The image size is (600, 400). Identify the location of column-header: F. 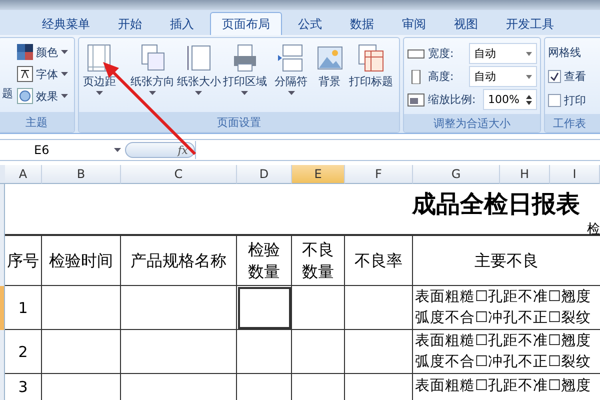
(379, 174).